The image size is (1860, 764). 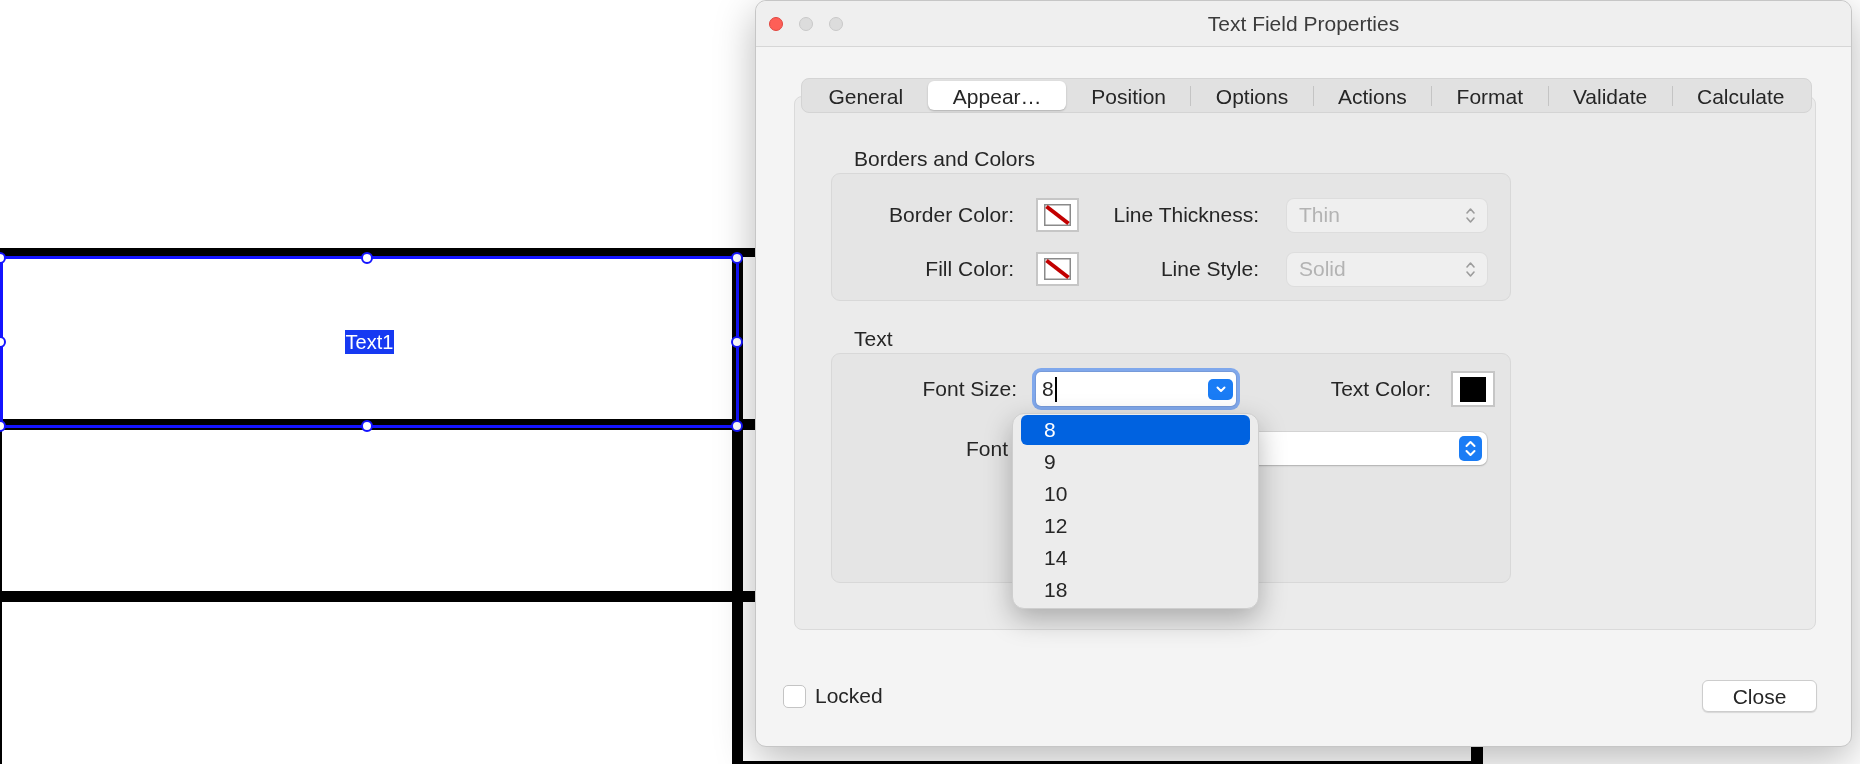 What do you see at coordinates (1136, 389) in the screenshot?
I see `font-size-combo-box: 8` at bounding box center [1136, 389].